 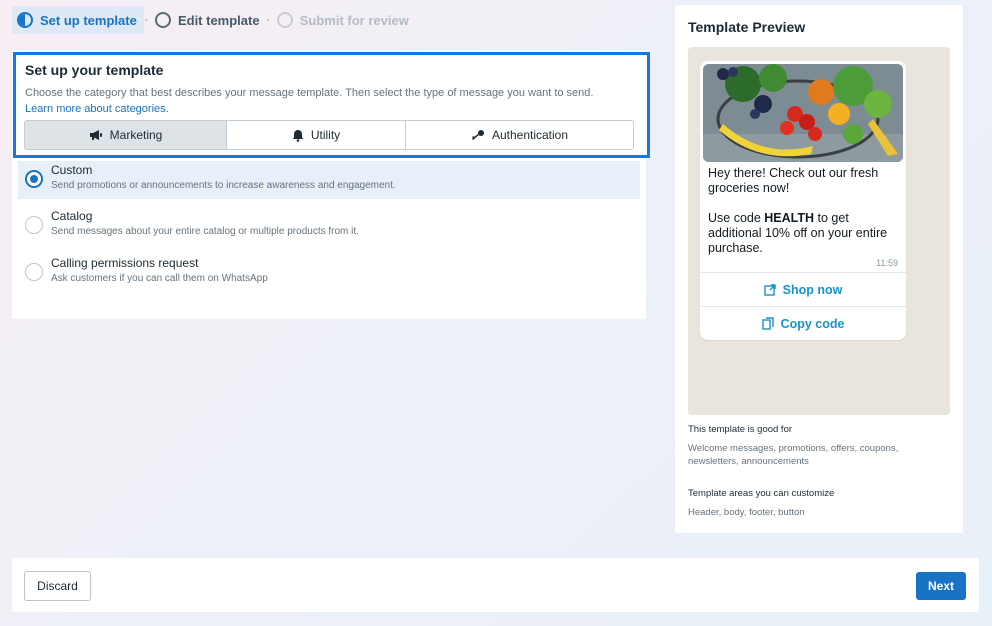 I want to click on step-submit-for-review: Submit for review, so click(x=343, y=20).